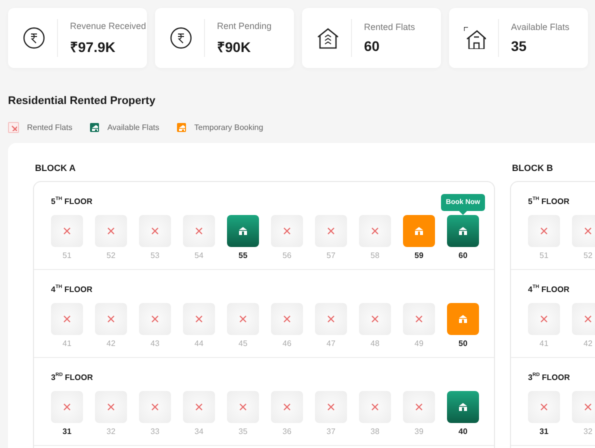 The image size is (595, 448). I want to click on stat-value: ₹90K, so click(234, 47).